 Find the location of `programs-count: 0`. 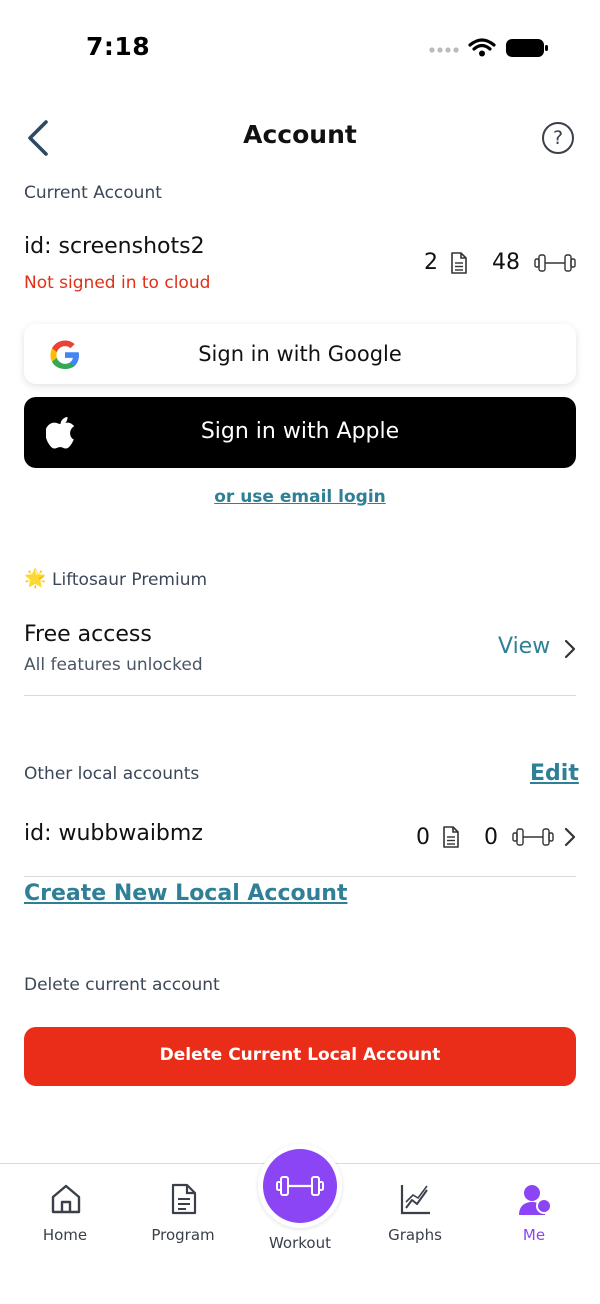

programs-count: 0 is located at coordinates (423, 837).